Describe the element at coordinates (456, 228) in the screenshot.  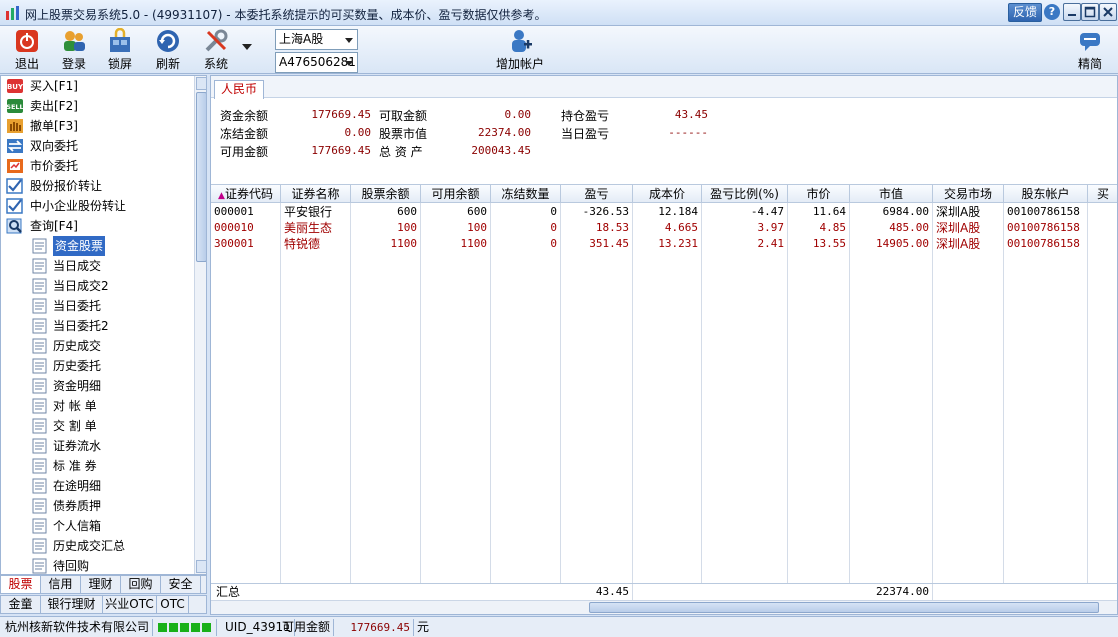
I see `cell-available: 100` at that location.